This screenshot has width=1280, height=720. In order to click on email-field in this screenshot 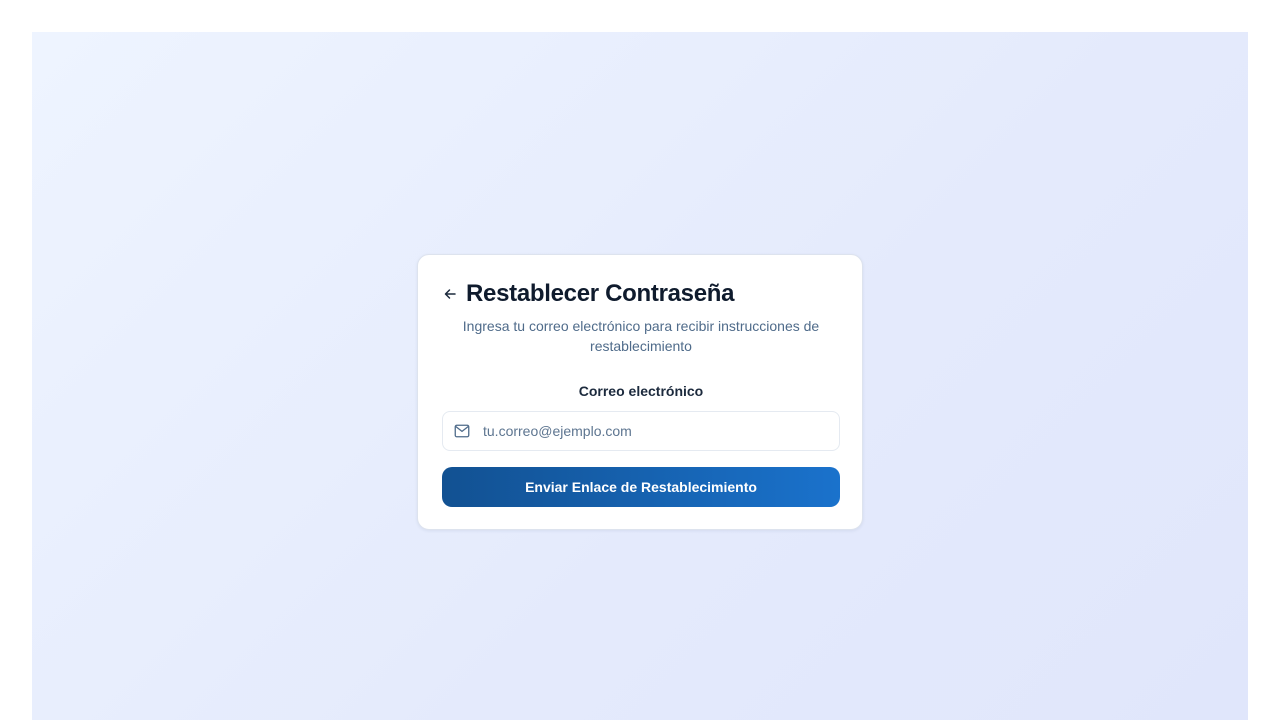, I will do `click(641, 431)`.